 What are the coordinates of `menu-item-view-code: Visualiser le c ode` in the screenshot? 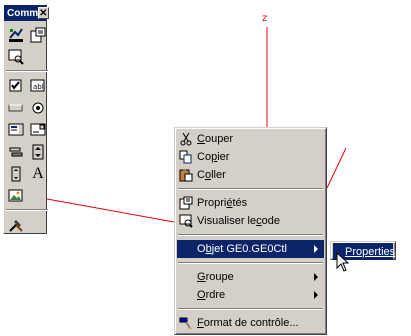 It's located at (250, 221).